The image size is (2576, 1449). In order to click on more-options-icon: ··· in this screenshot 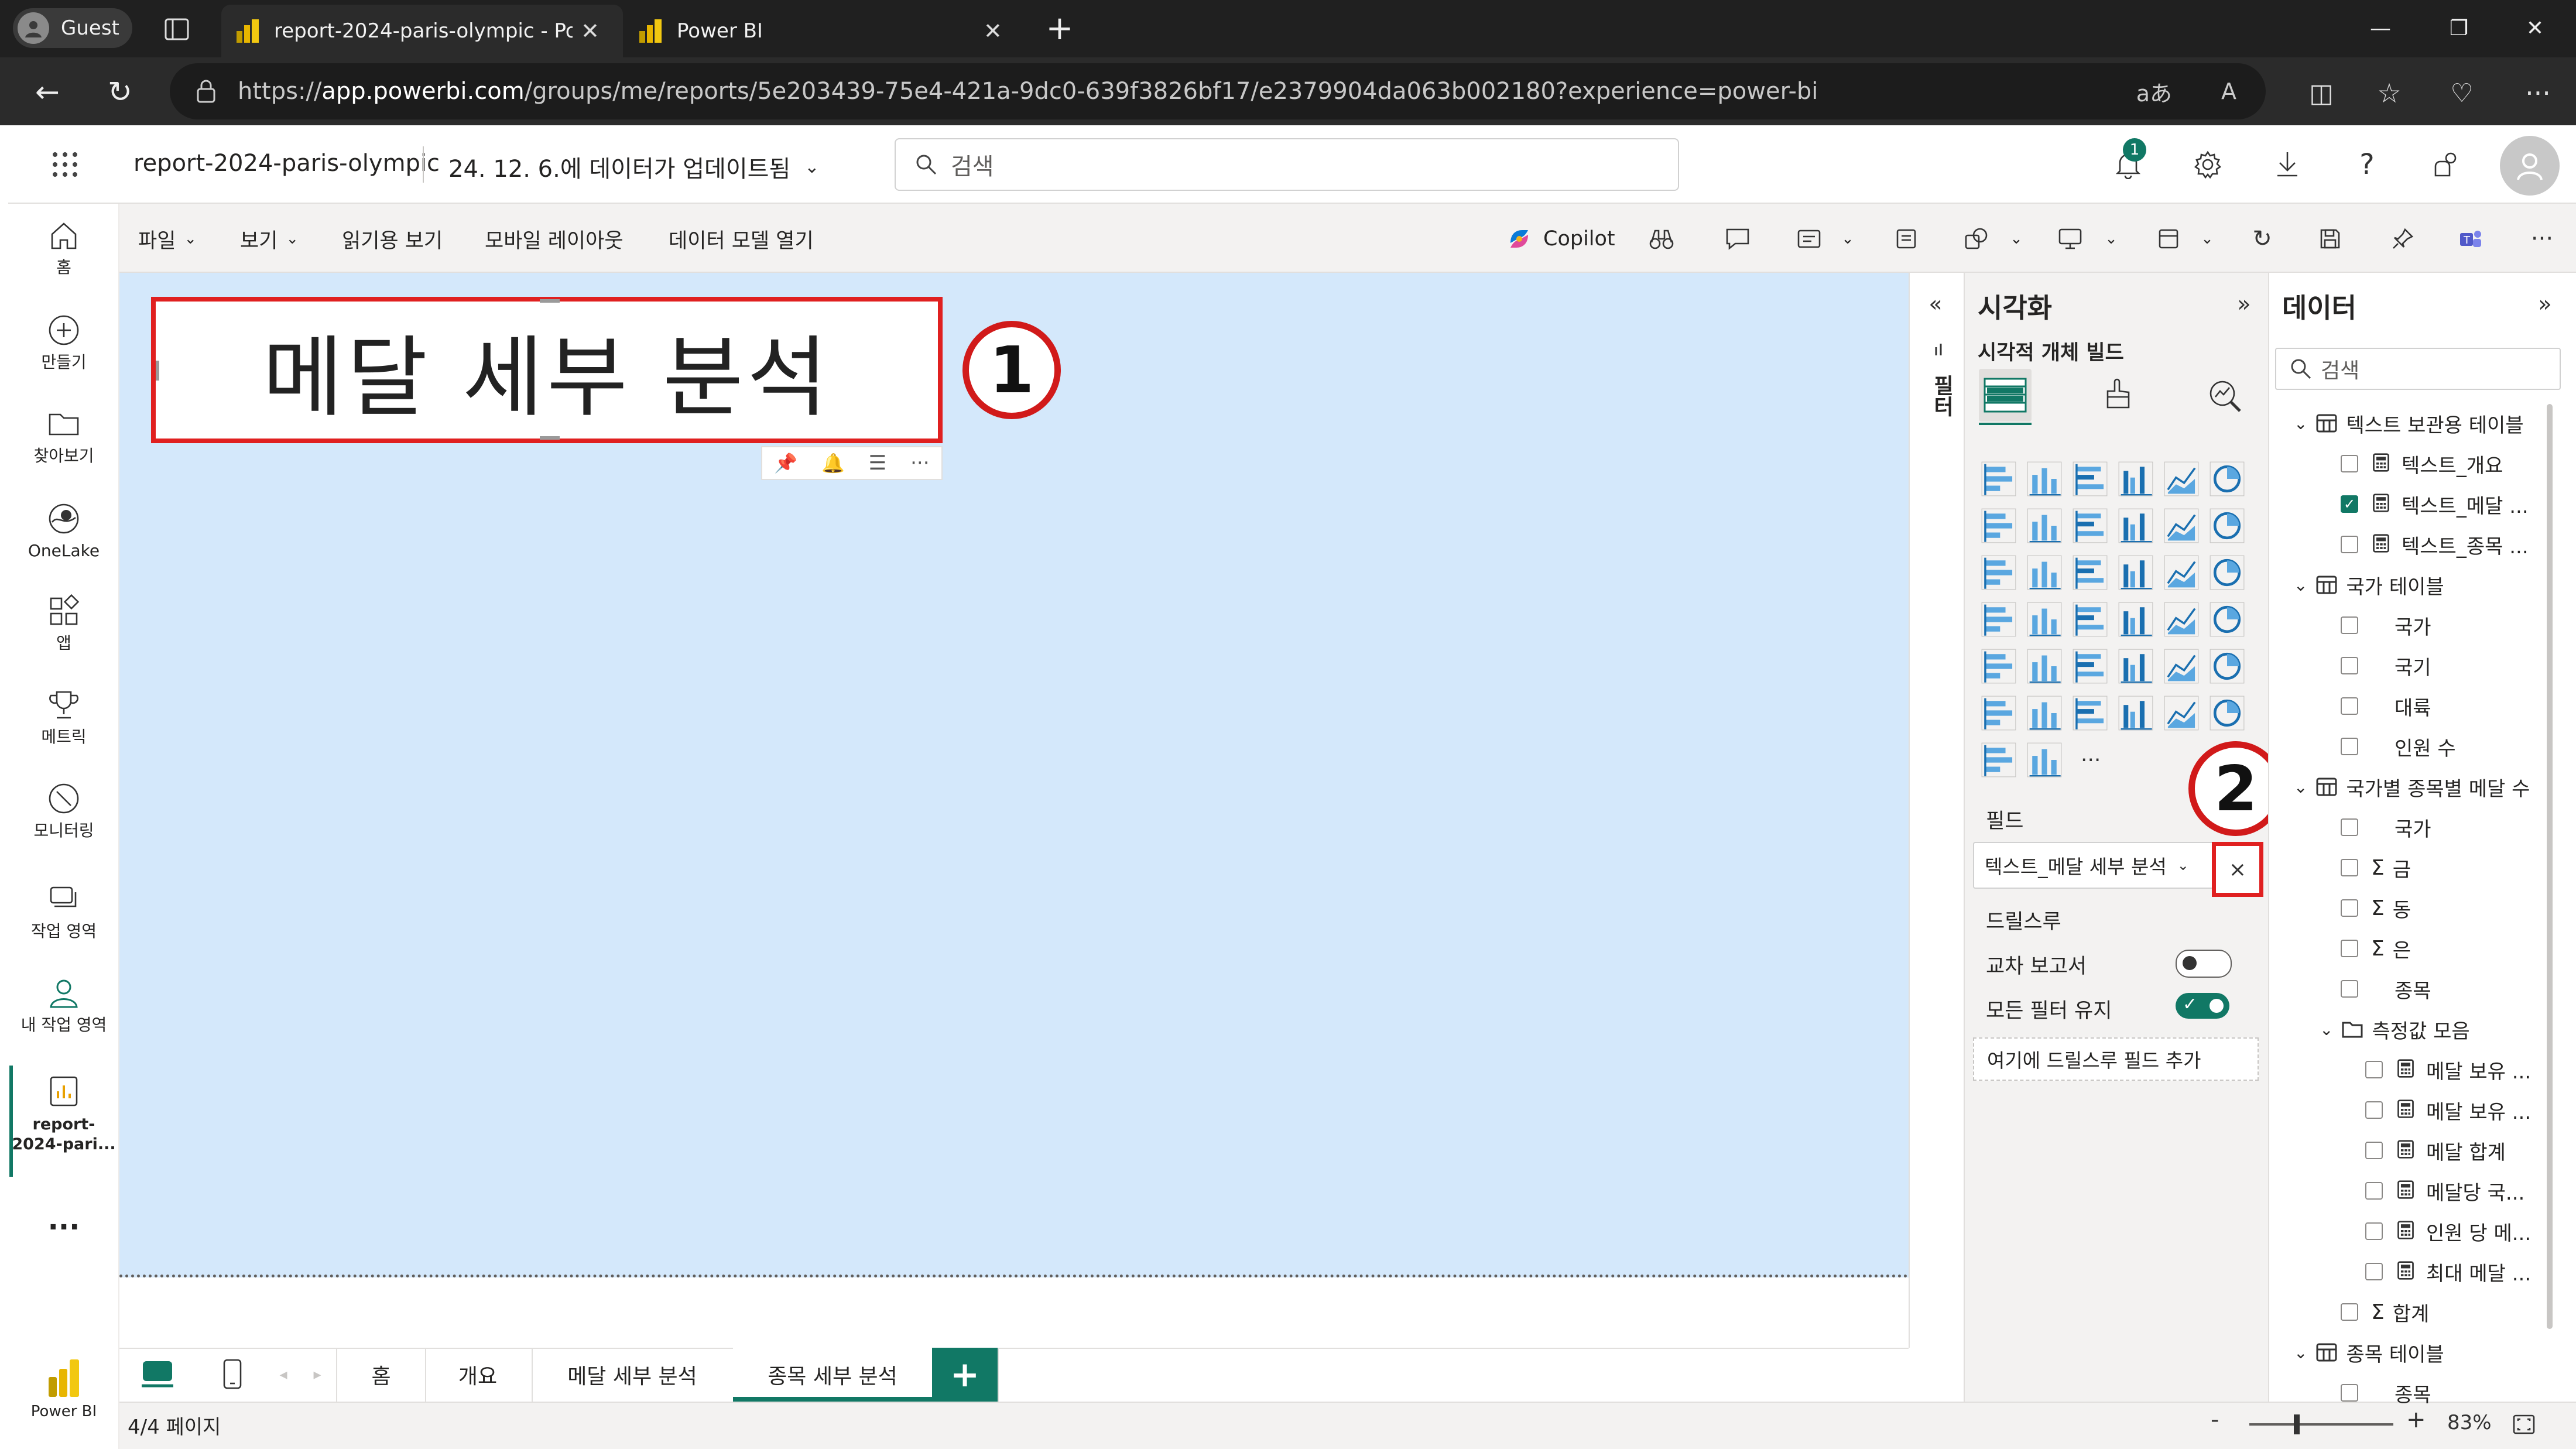, I will do `click(2542, 238)`.